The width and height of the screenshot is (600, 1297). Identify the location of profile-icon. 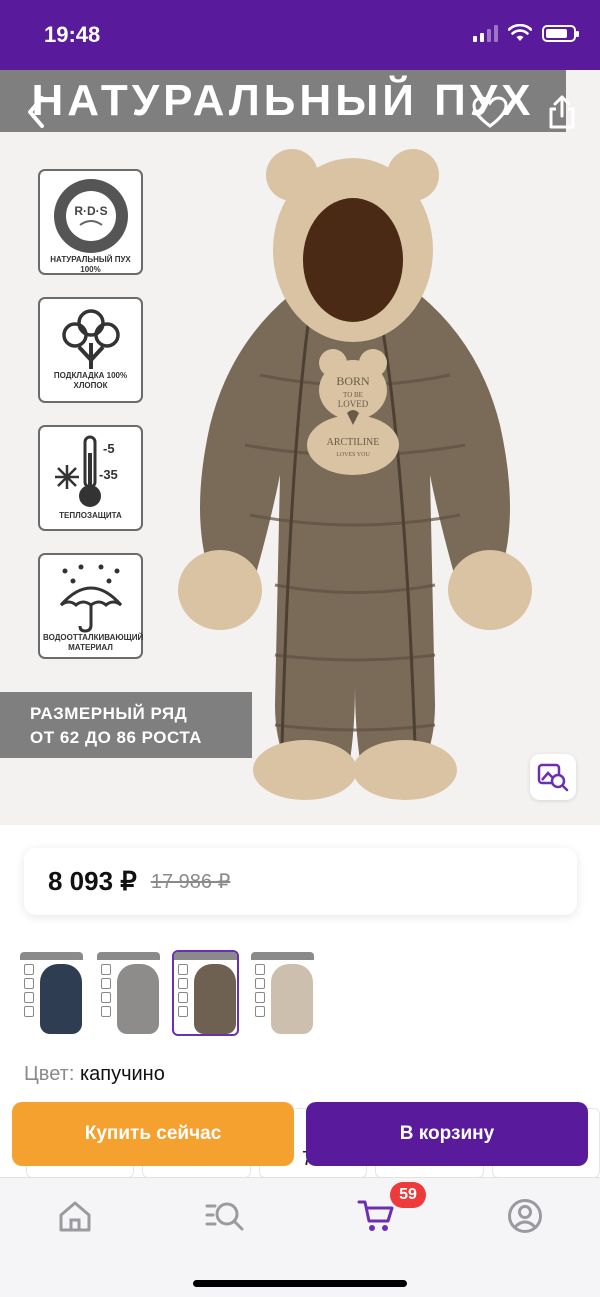
(525, 1216).